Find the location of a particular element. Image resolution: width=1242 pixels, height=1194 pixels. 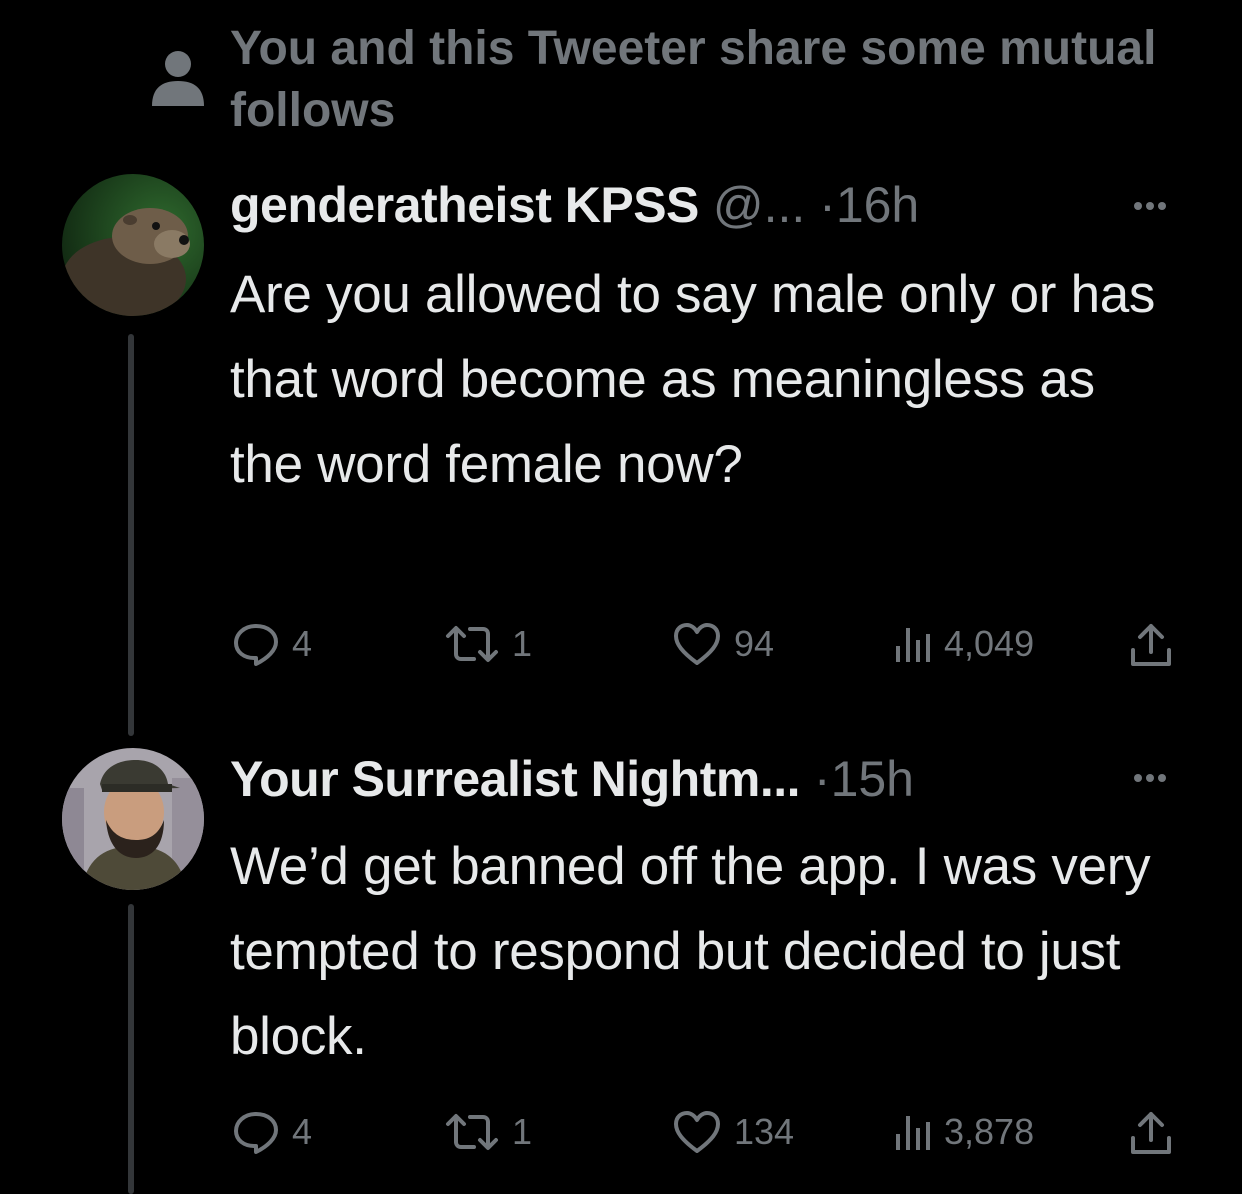

timestamp: 15h is located at coordinates (872, 779).